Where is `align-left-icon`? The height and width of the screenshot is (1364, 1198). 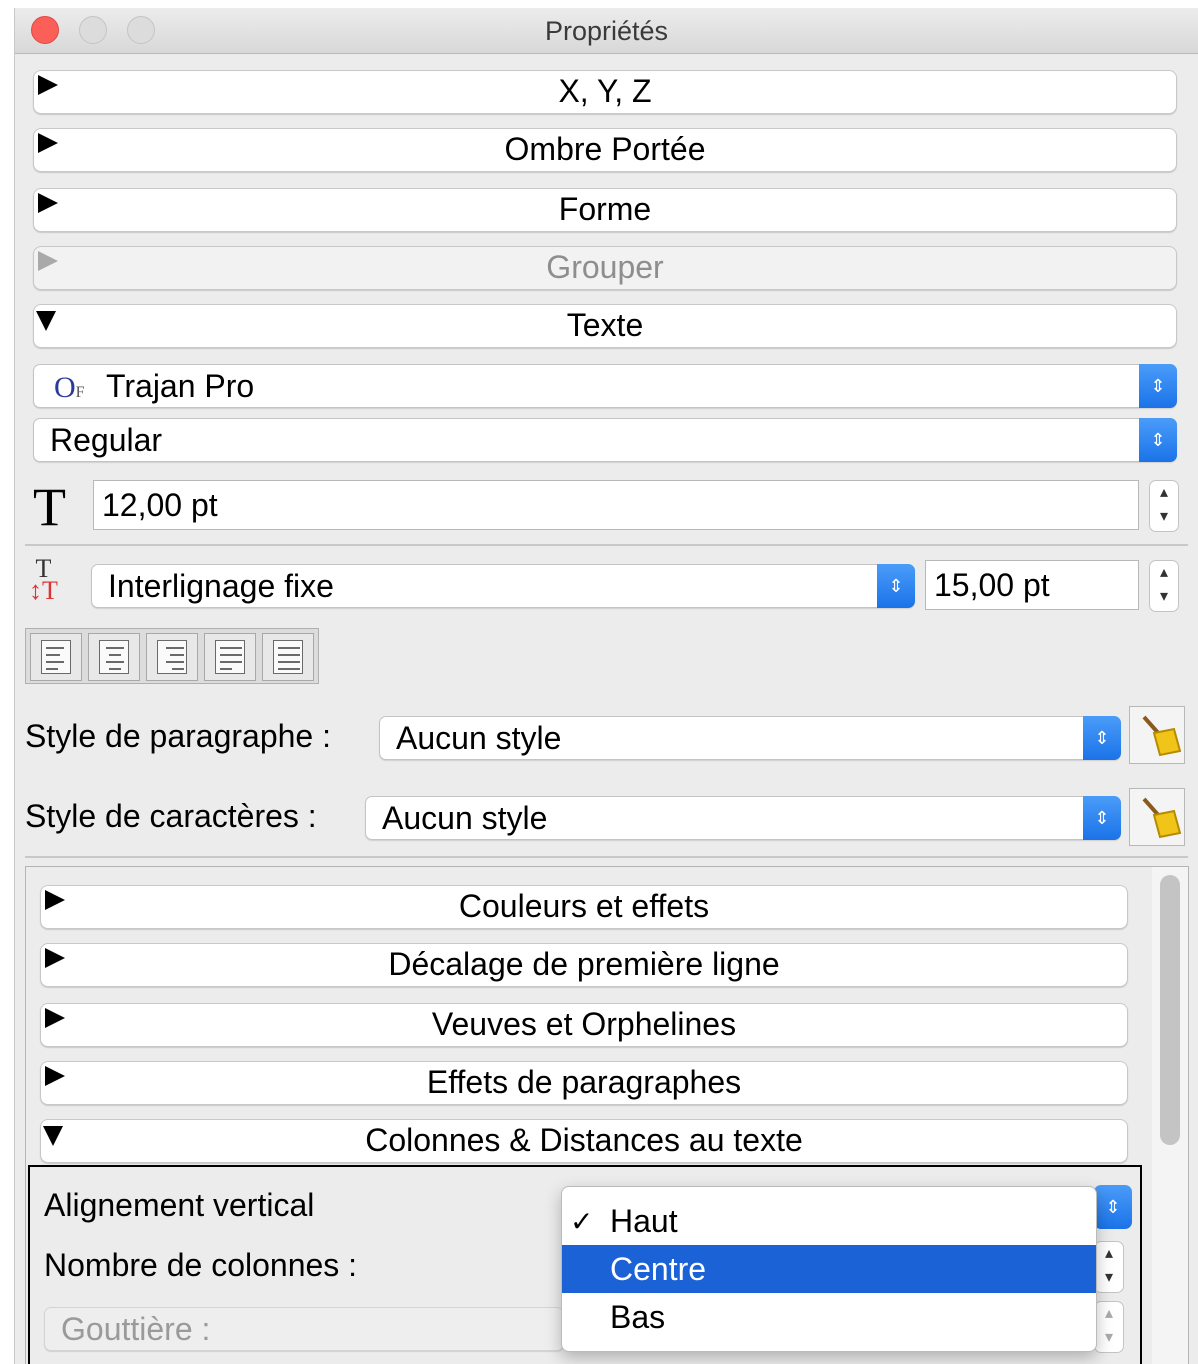 align-left-icon is located at coordinates (56, 657).